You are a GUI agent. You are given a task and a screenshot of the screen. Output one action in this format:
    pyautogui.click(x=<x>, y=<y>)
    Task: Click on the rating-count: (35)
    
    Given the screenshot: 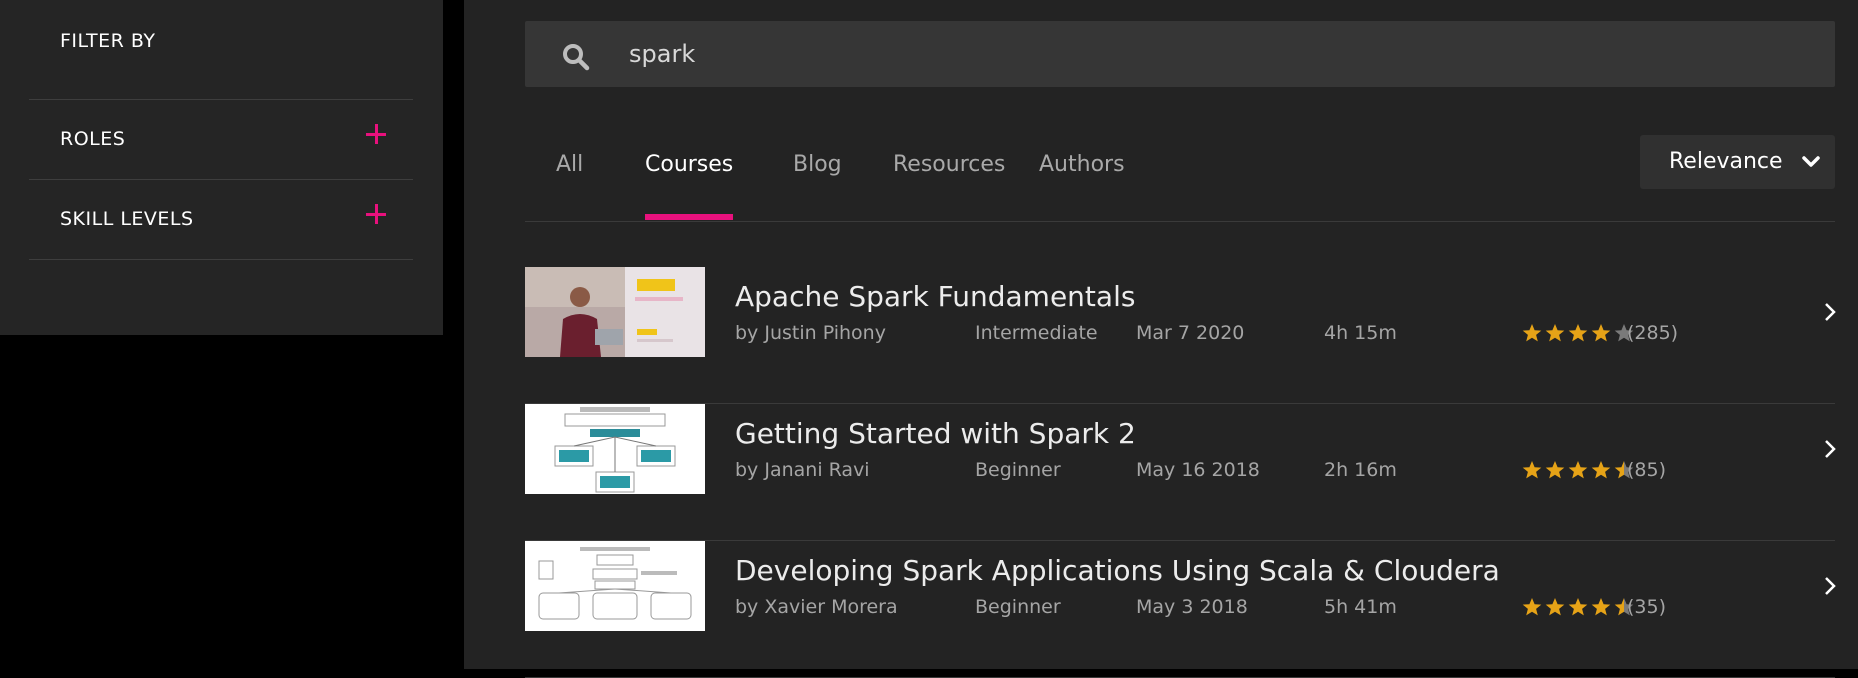 What is the action you would take?
    pyautogui.click(x=1647, y=607)
    